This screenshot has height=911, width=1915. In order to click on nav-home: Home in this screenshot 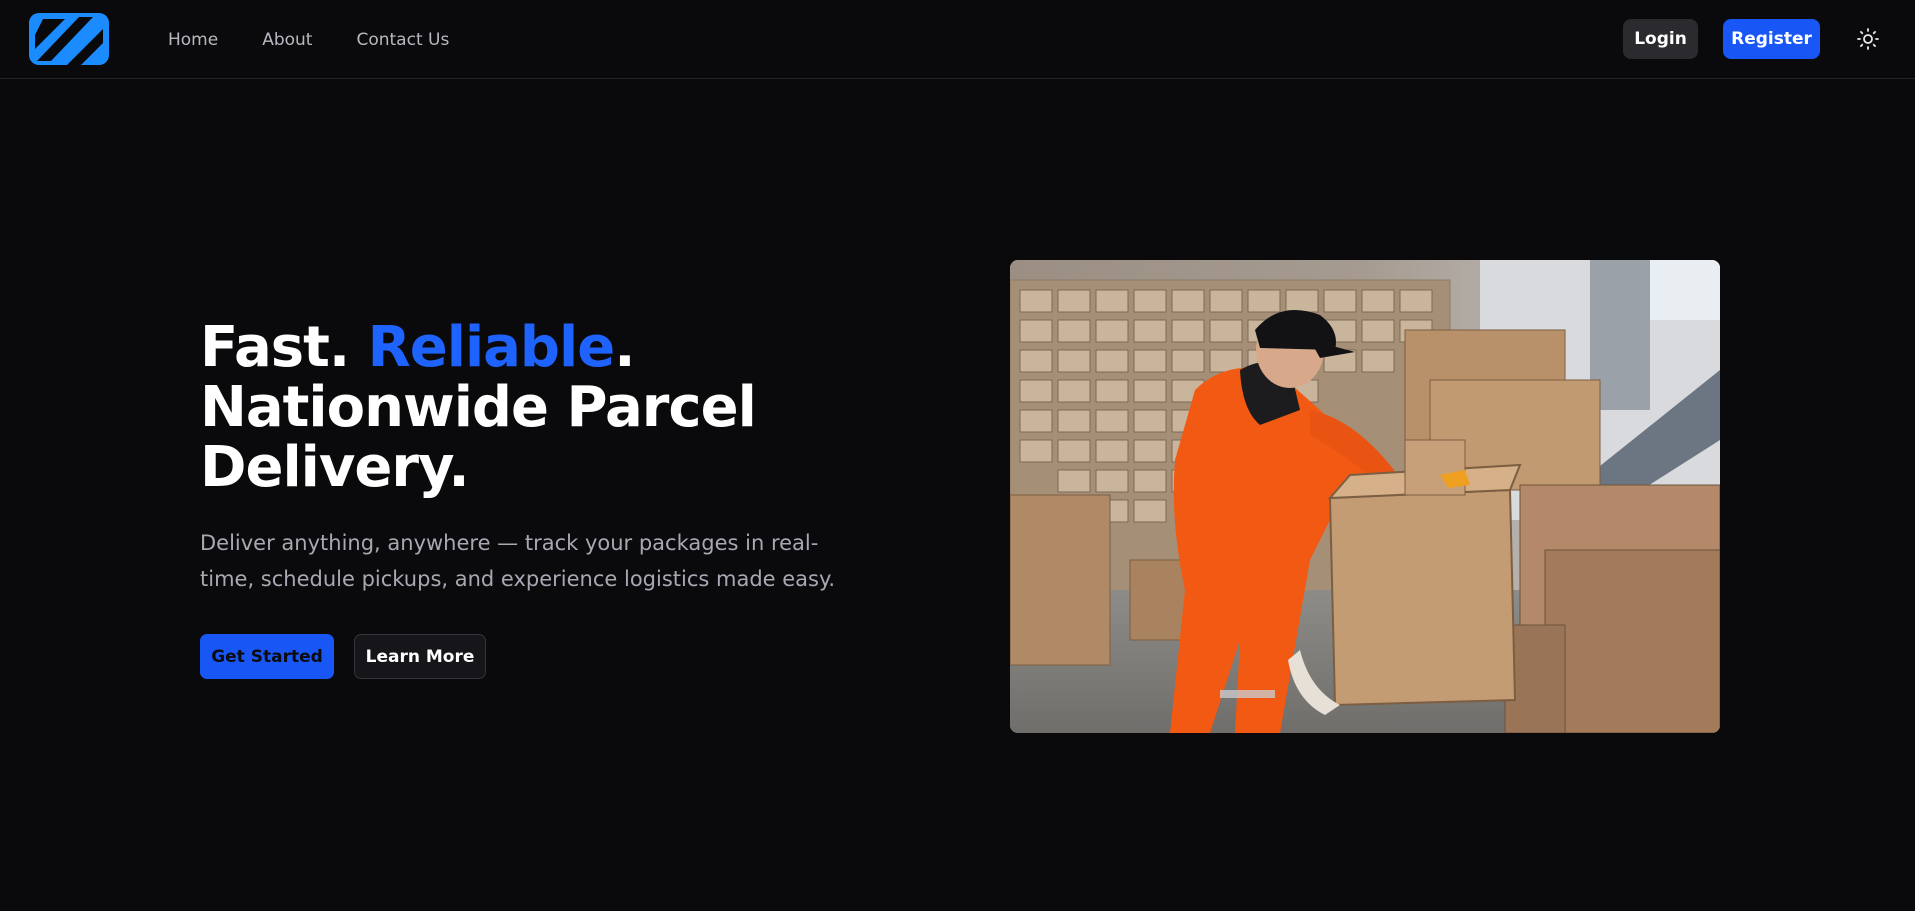, I will do `click(193, 40)`.